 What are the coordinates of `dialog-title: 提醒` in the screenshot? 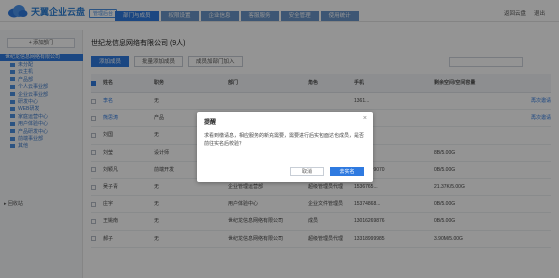 It's located at (210, 123).